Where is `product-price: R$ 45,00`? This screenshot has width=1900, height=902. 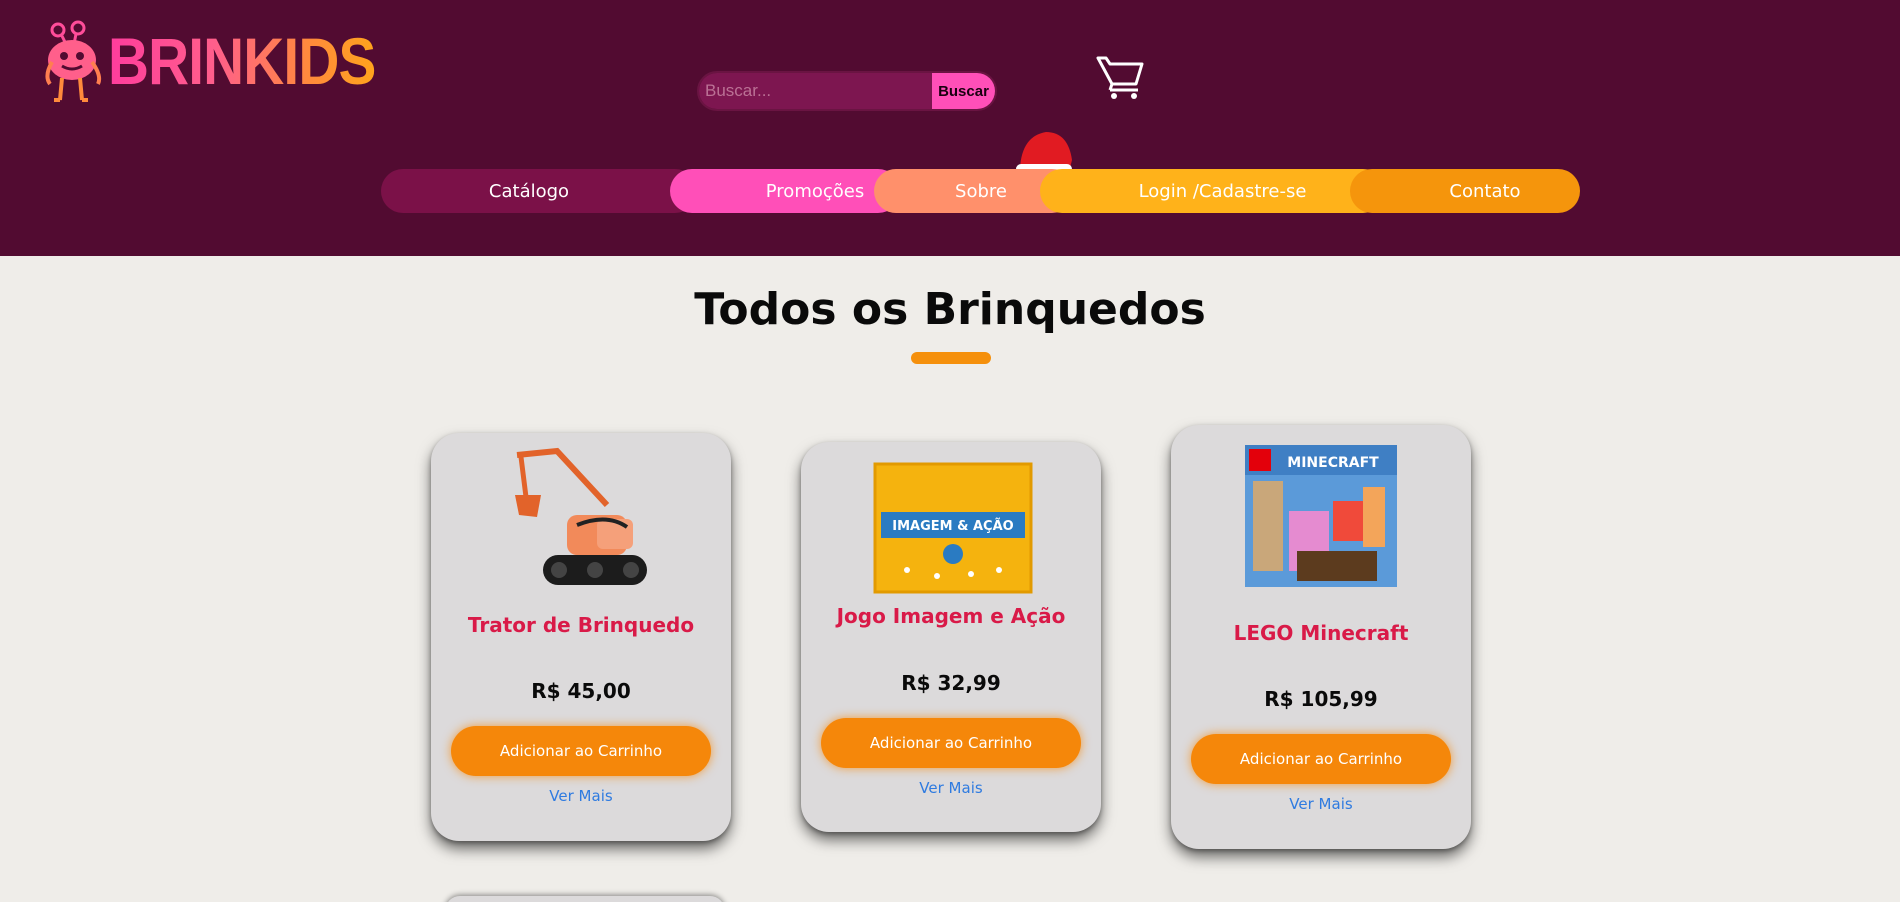 product-price: R$ 45,00 is located at coordinates (581, 691).